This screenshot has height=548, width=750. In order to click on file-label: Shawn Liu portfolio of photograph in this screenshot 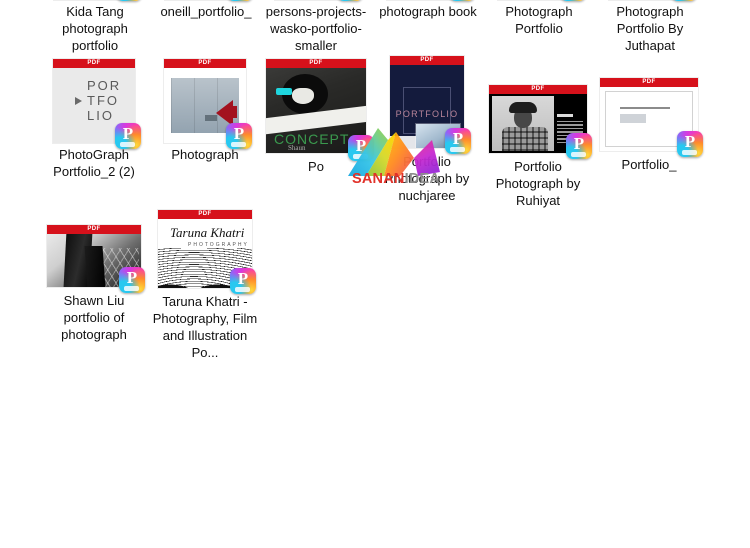, I will do `click(94, 317)`.